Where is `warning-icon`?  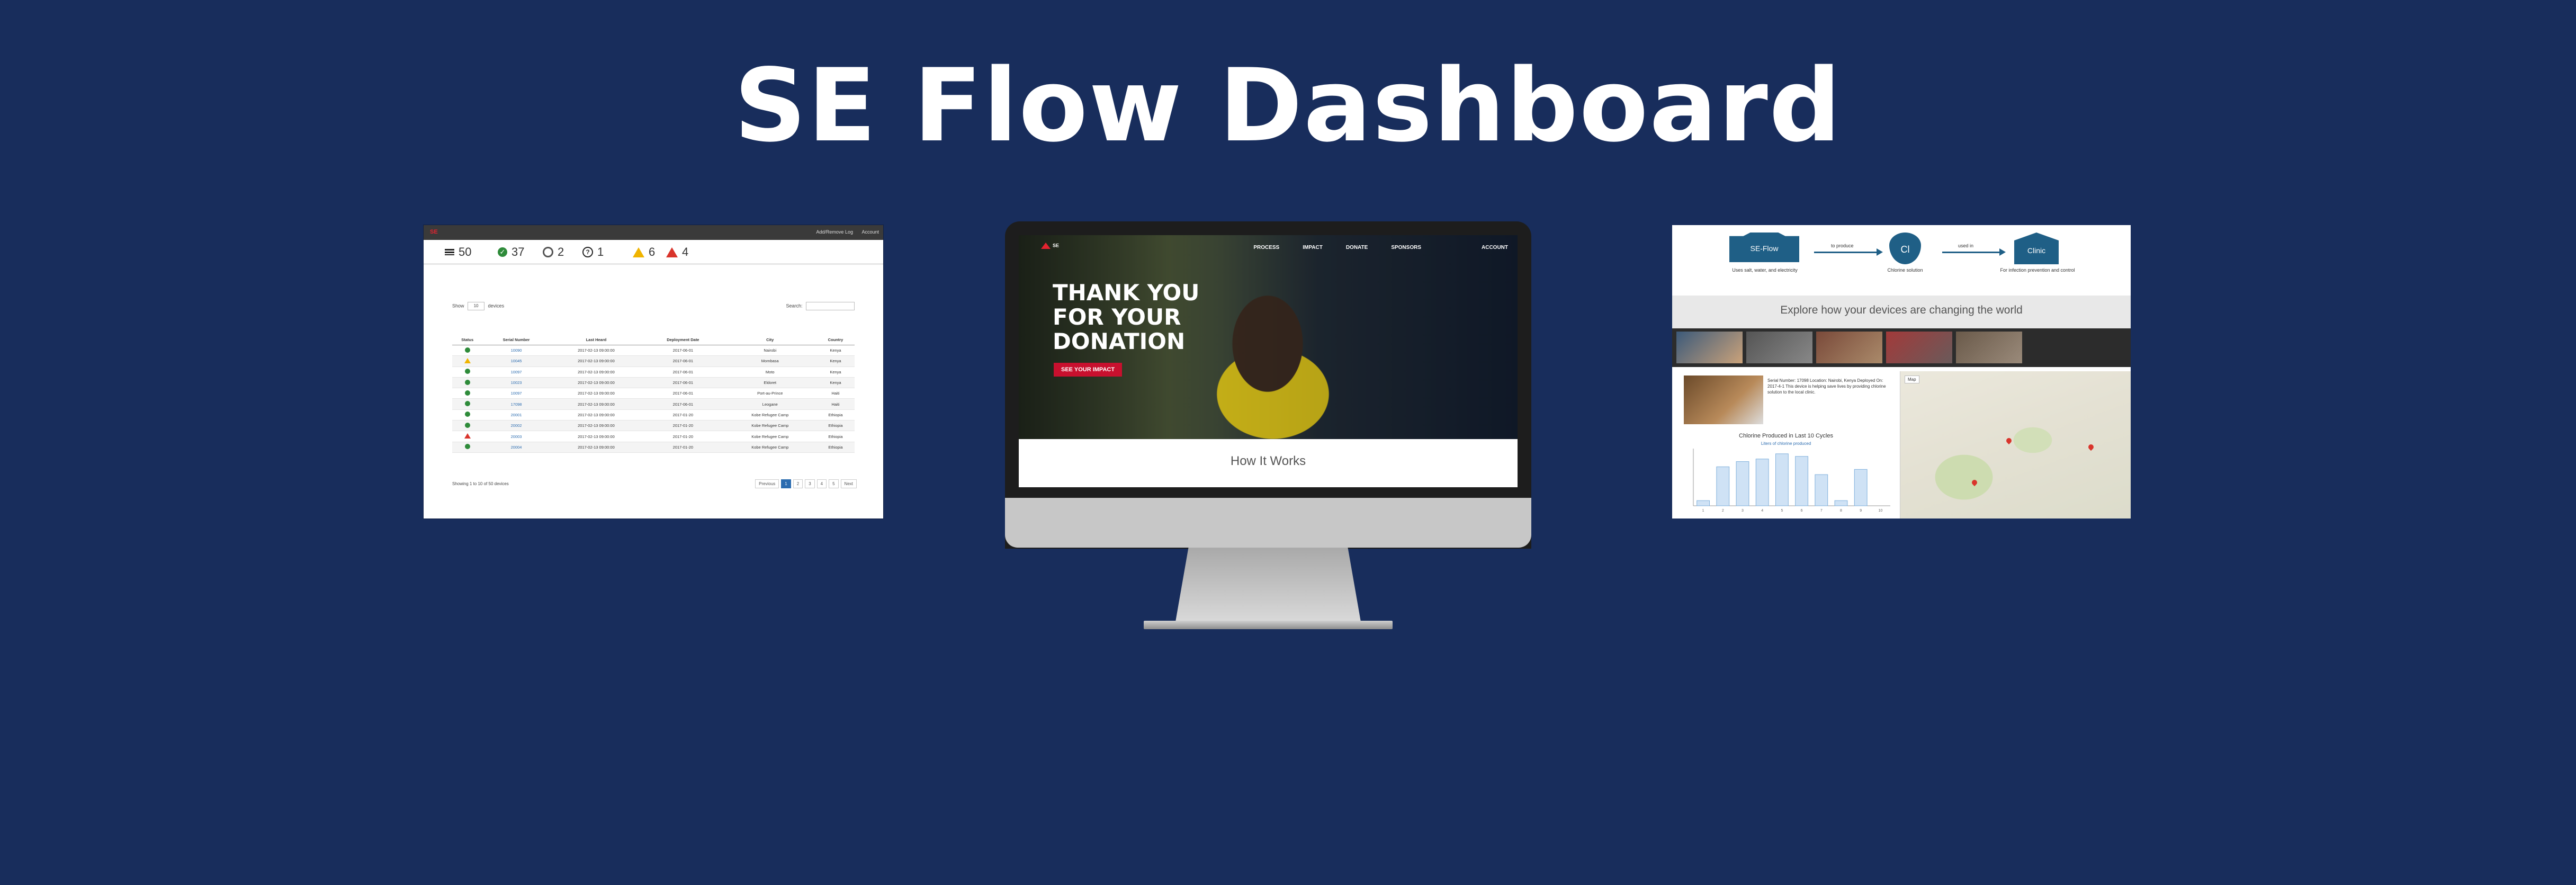
warning-icon is located at coordinates (467, 360).